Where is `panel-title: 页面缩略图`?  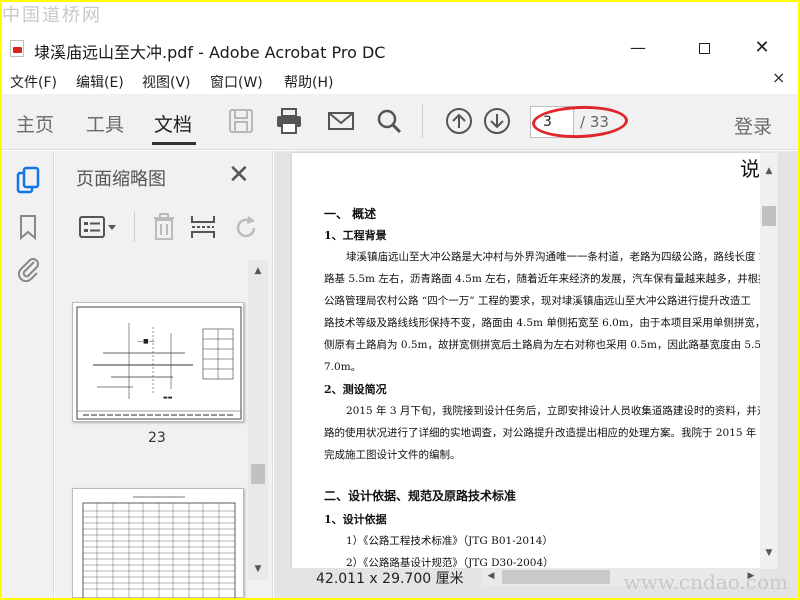 panel-title: 页面缩略图 is located at coordinates (121, 179).